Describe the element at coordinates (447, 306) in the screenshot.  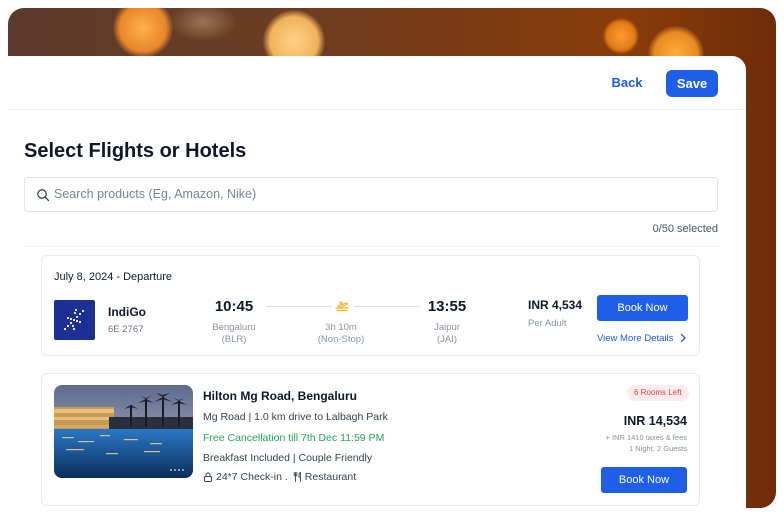
I see `arrival-time: 13:55` at that location.